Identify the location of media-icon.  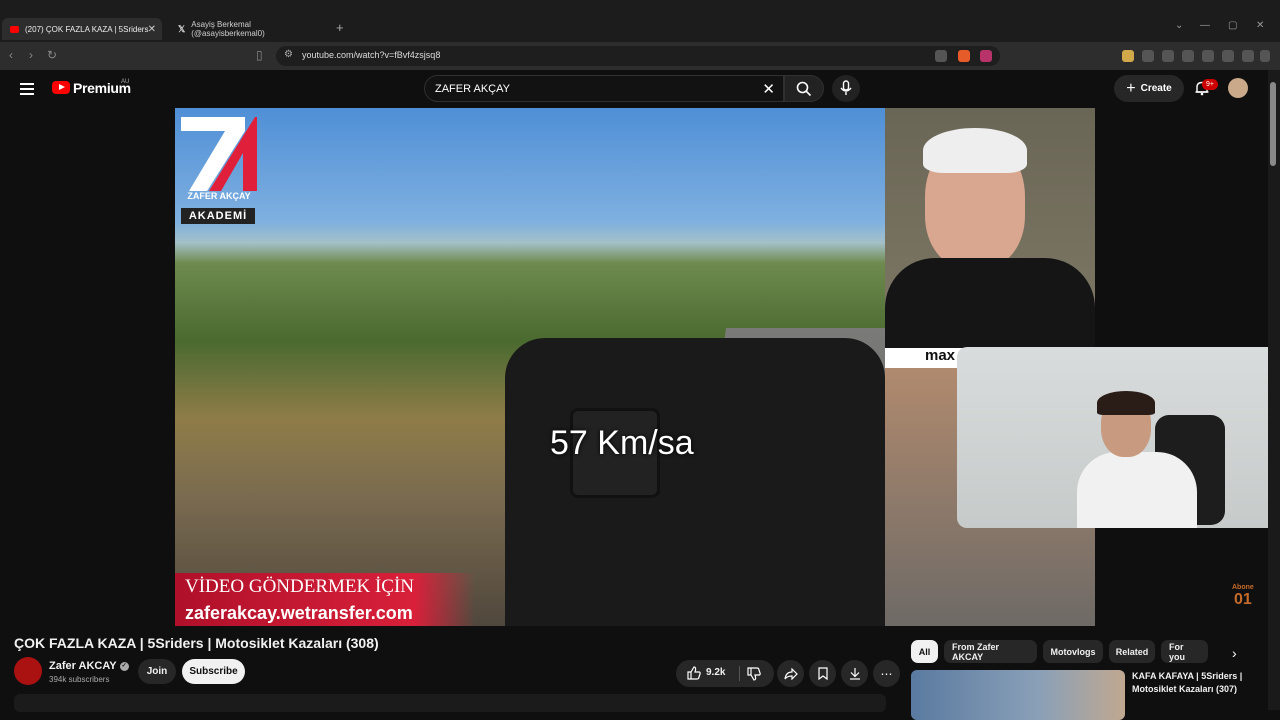
(1168, 56).